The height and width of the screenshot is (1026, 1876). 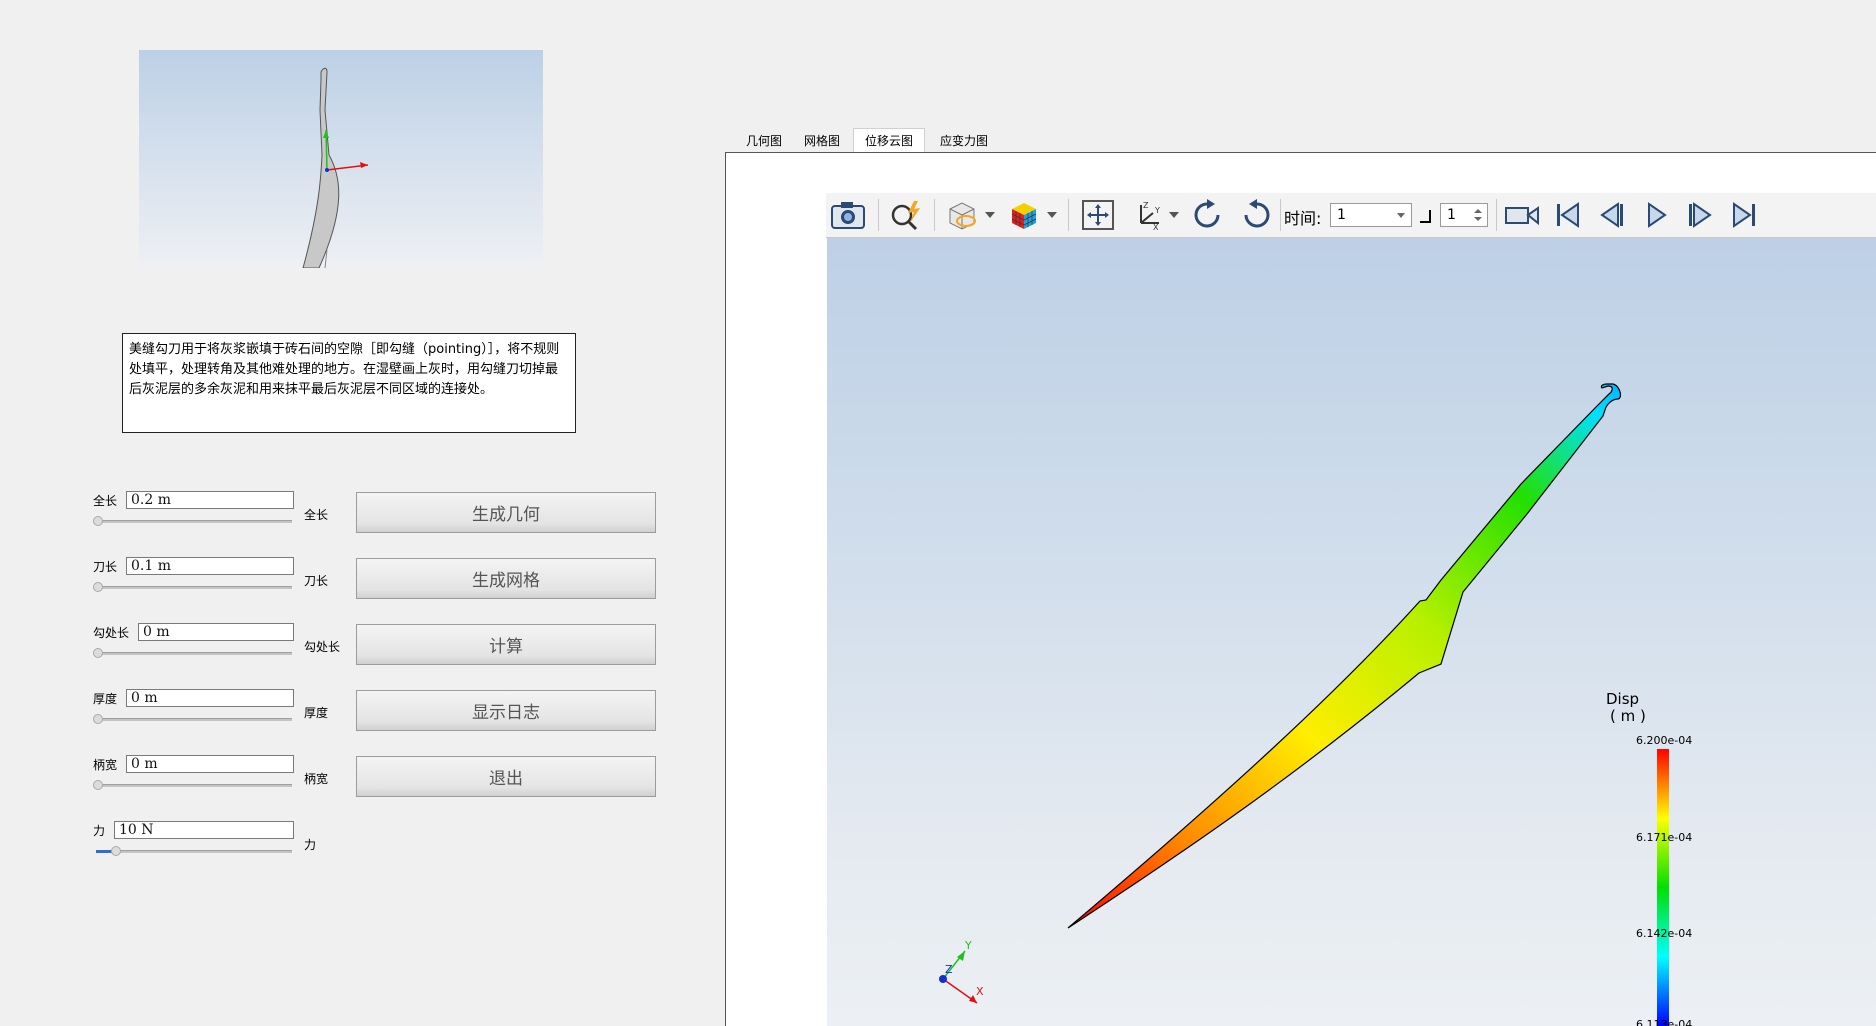 What do you see at coordinates (1664, 1022) in the screenshot?
I see `legend-value-min: 6.113e-04` at bounding box center [1664, 1022].